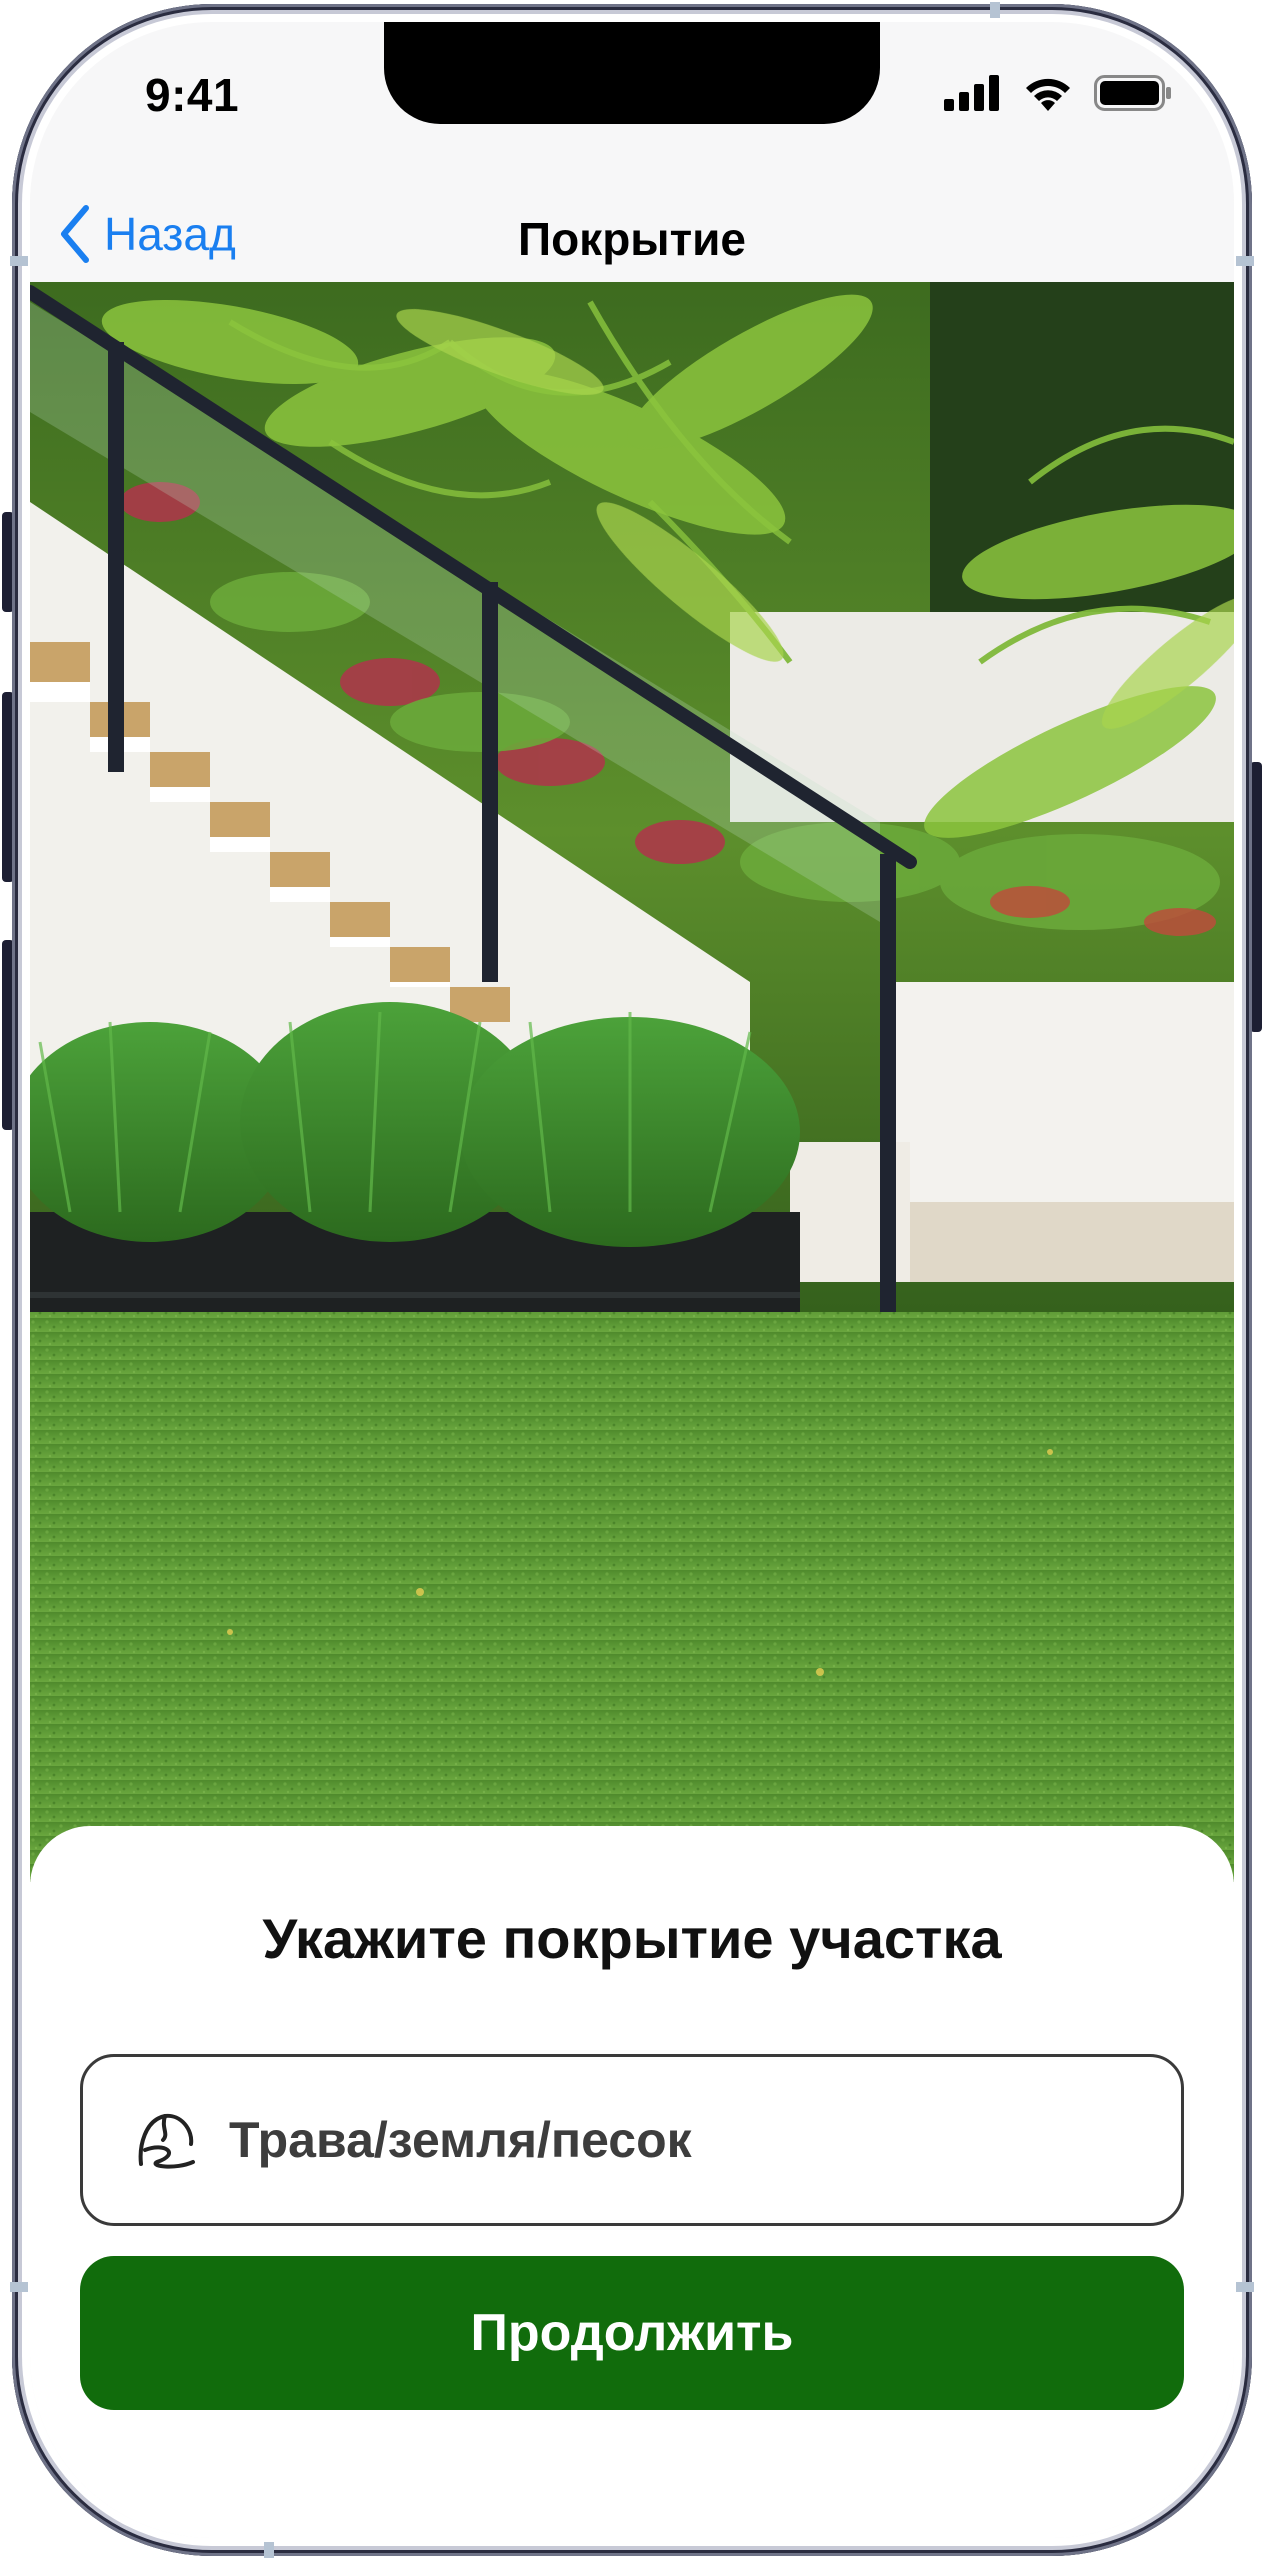  I want to click on status-bar: 9:41, so click(632, 97).